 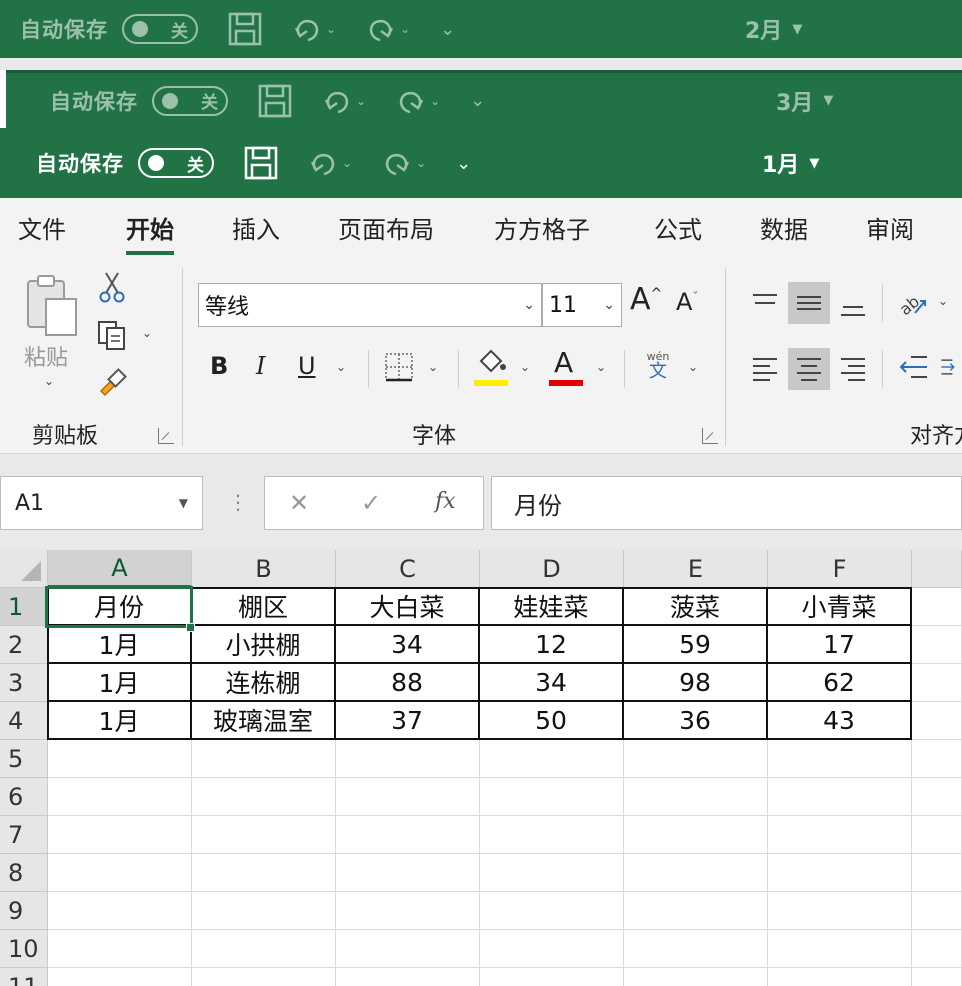 What do you see at coordinates (261, 163) in the screenshot?
I see `save-icon` at bounding box center [261, 163].